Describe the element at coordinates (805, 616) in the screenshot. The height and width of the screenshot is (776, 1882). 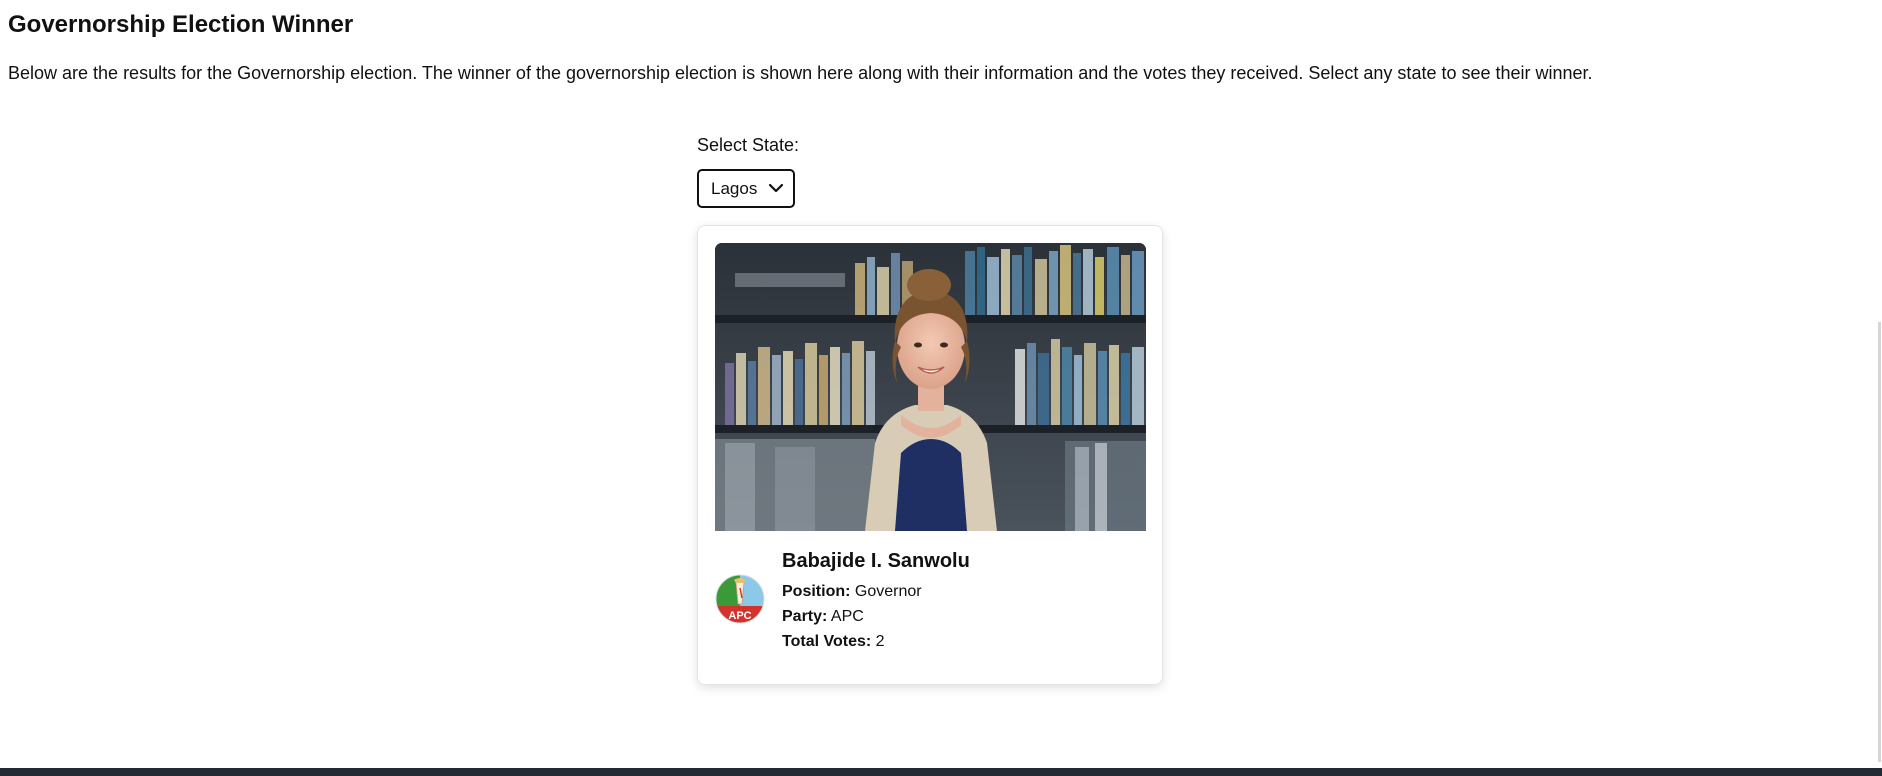
I see `party-label: Party:` at that location.